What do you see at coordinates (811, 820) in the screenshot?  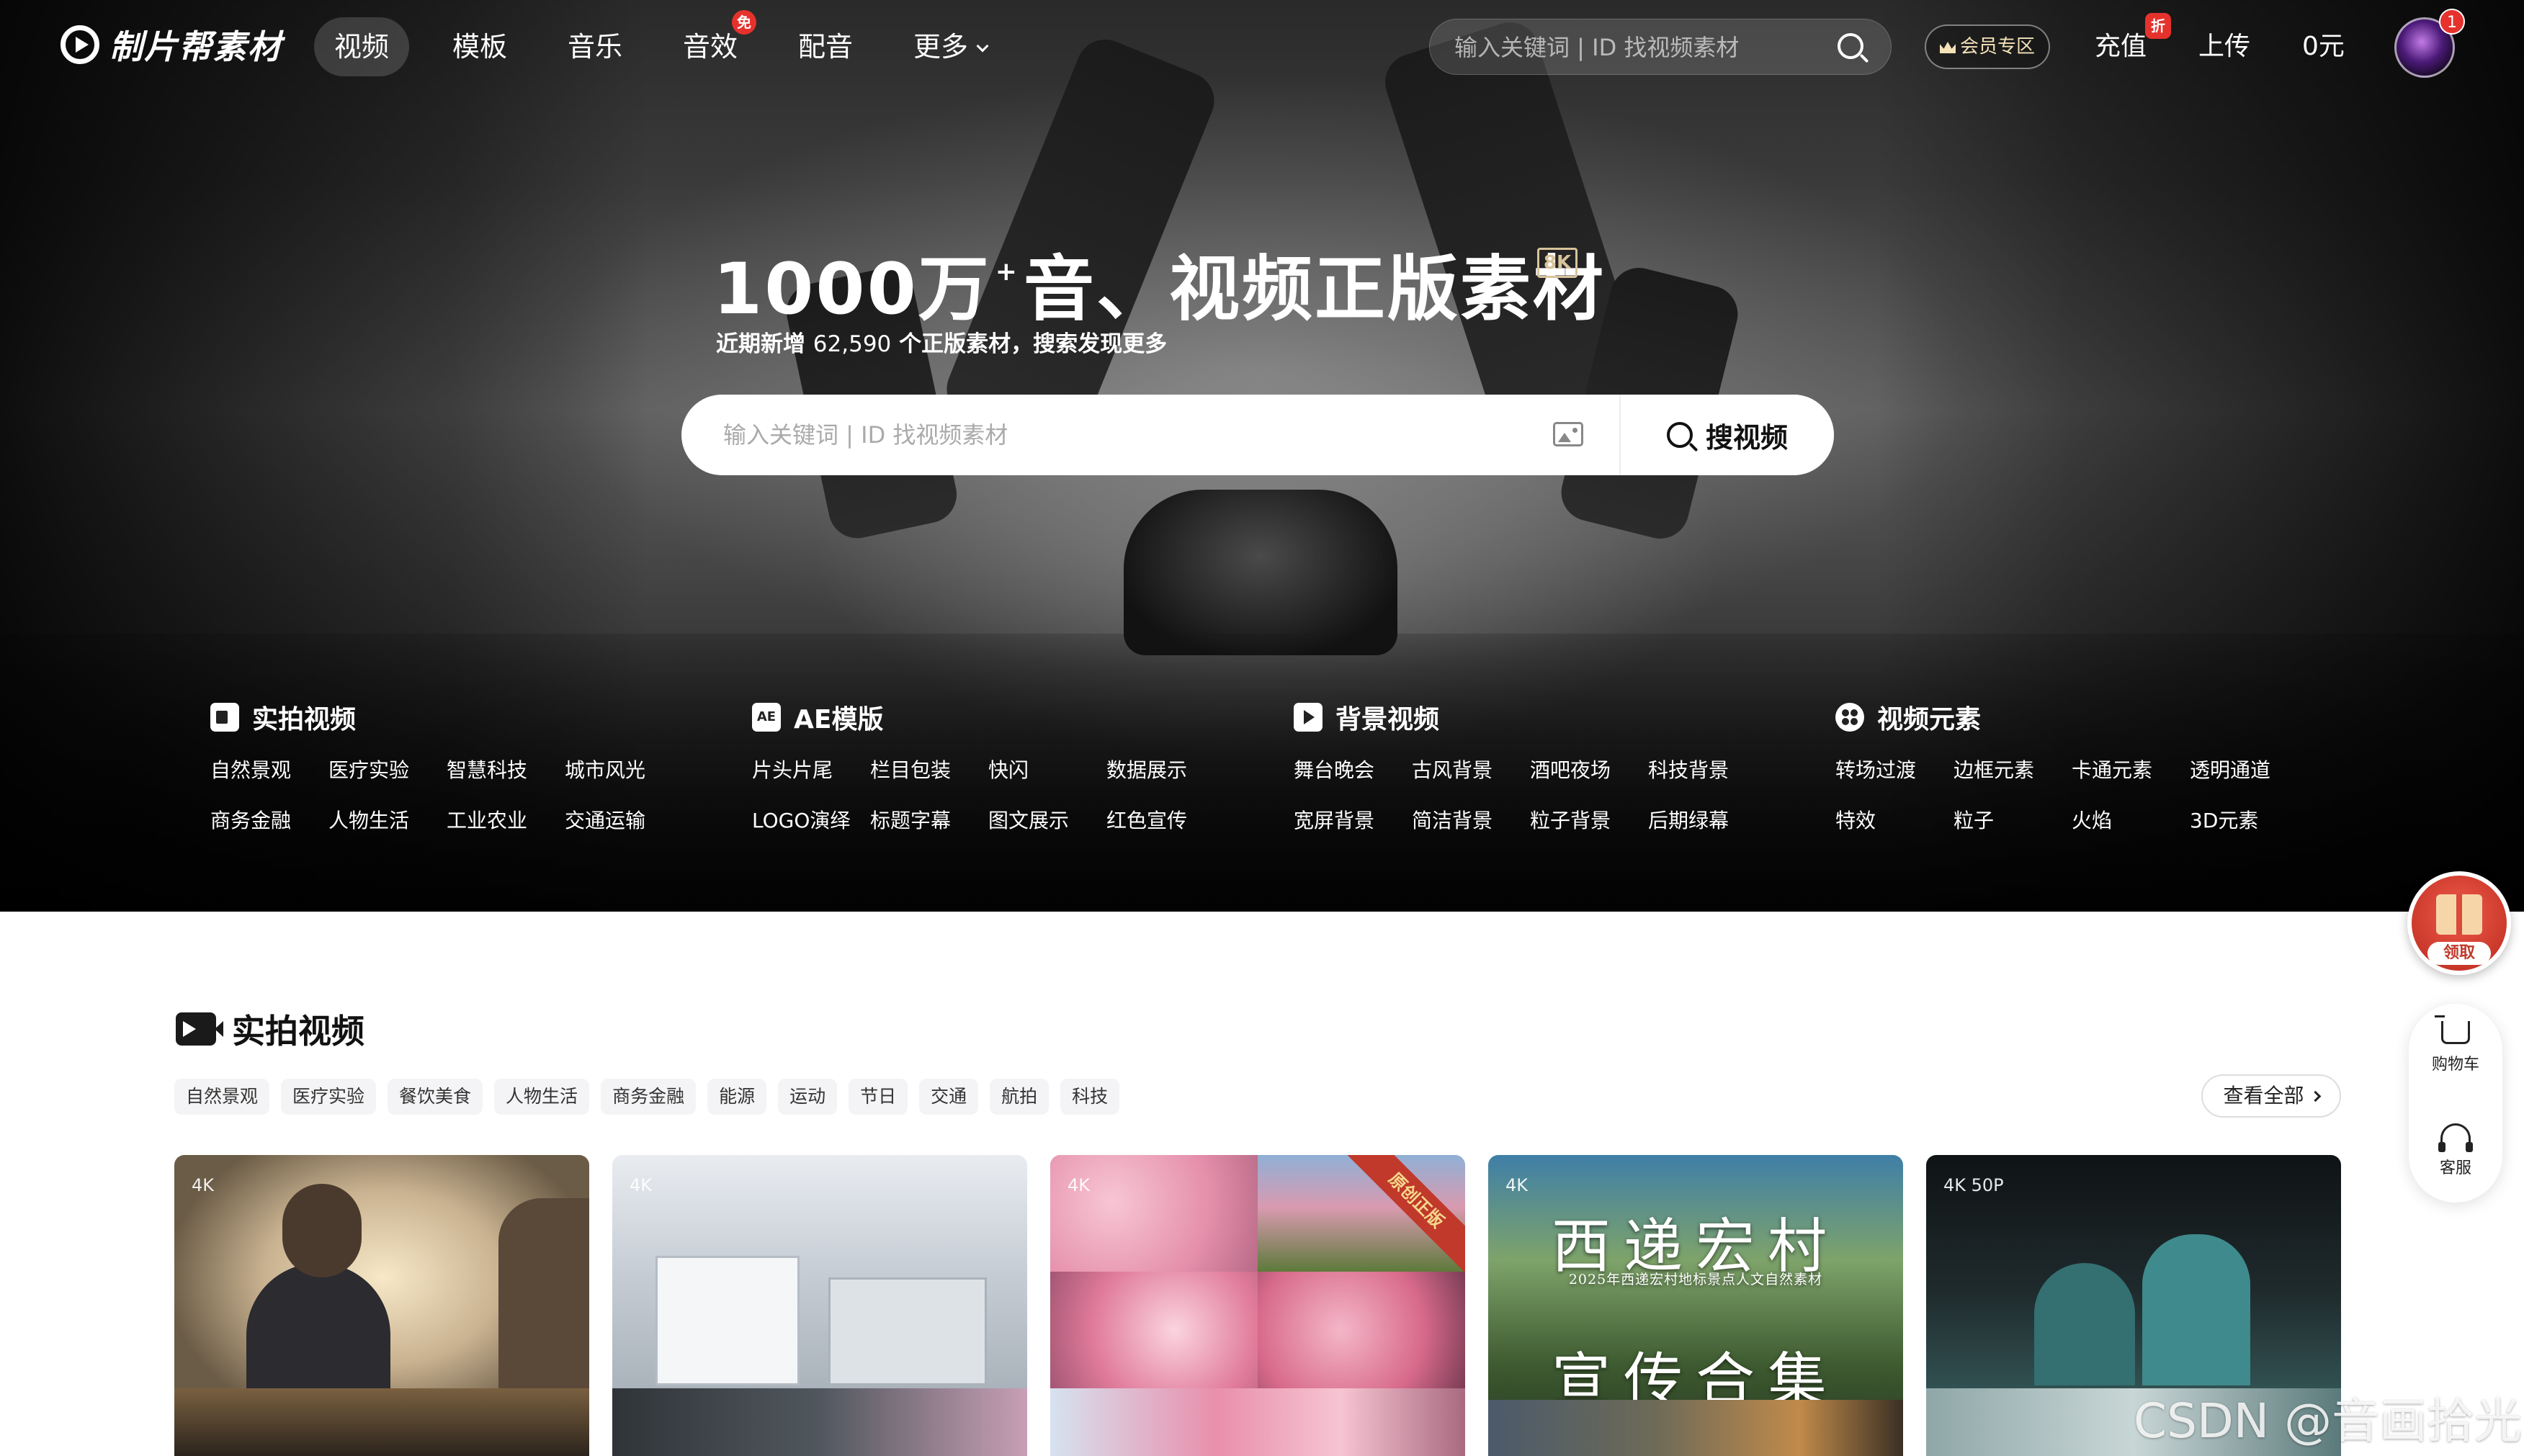 I see `category-link: LOGO演绎` at bounding box center [811, 820].